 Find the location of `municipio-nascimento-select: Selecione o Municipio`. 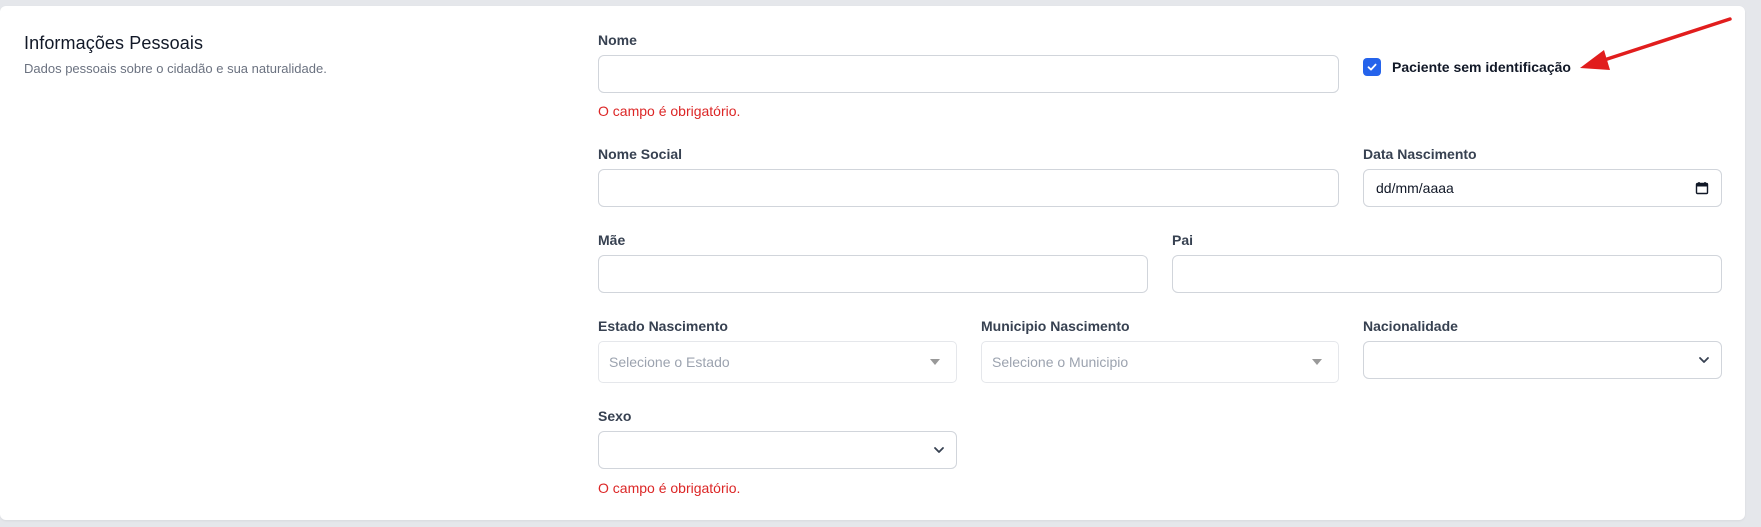

municipio-nascimento-select: Selecione o Municipio is located at coordinates (1160, 362).